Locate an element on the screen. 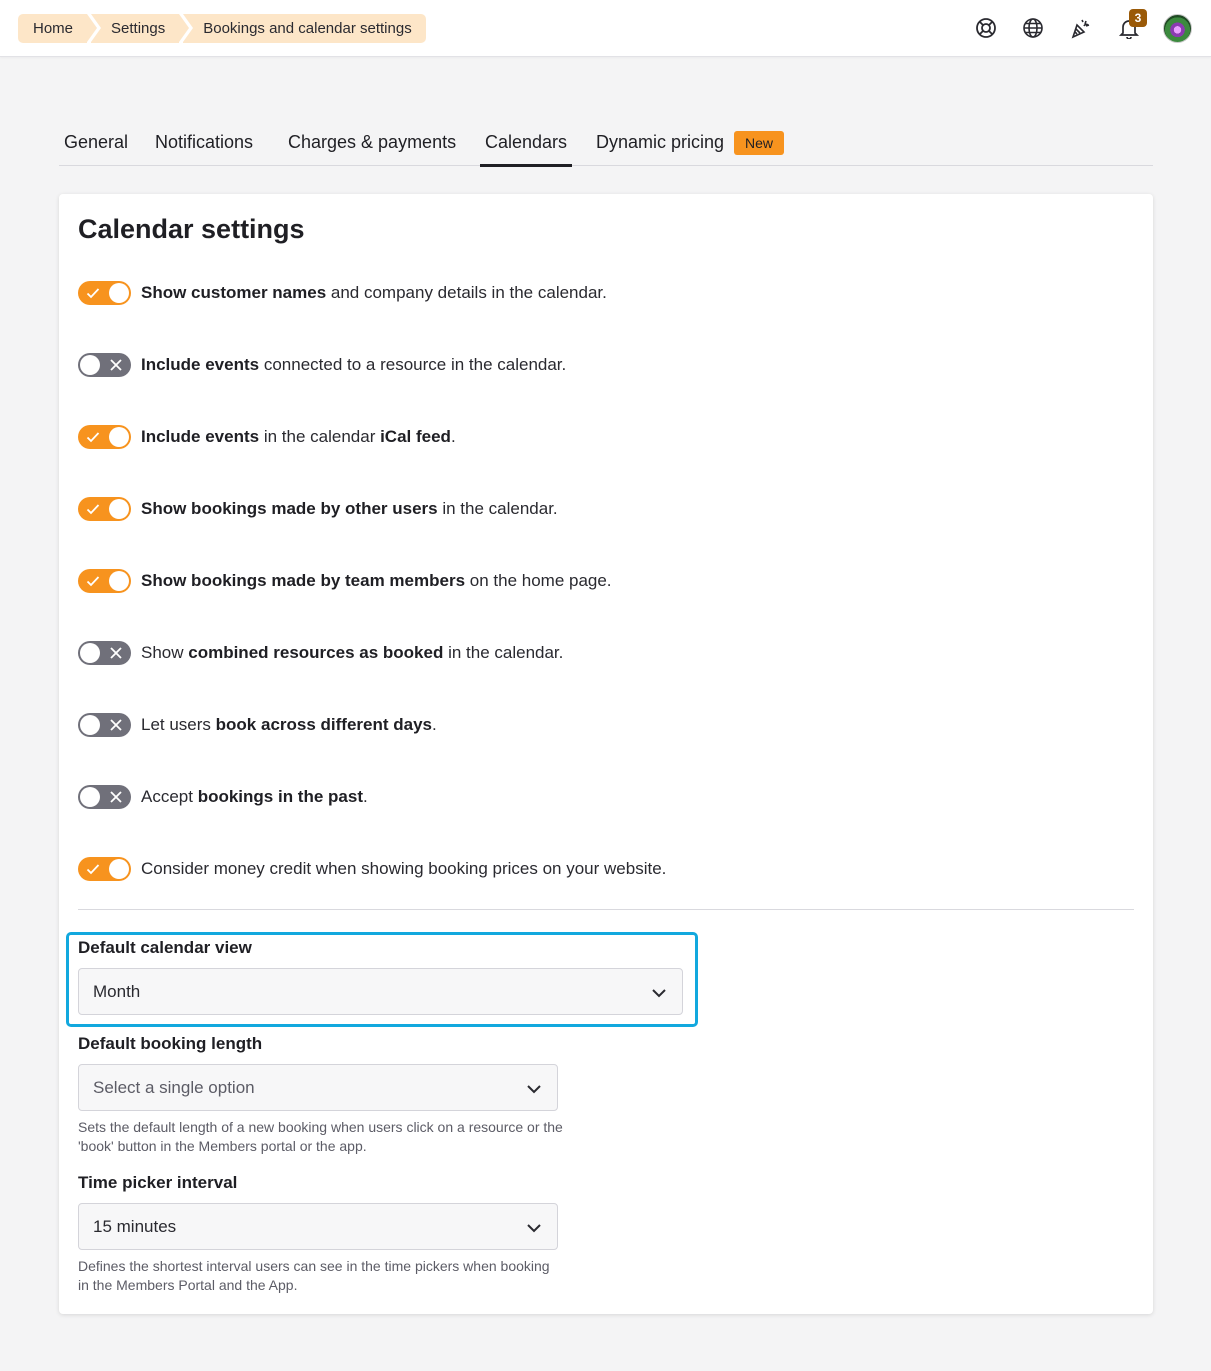 The width and height of the screenshot is (1211, 1371). setting-label-text: Let users is located at coordinates (178, 724).